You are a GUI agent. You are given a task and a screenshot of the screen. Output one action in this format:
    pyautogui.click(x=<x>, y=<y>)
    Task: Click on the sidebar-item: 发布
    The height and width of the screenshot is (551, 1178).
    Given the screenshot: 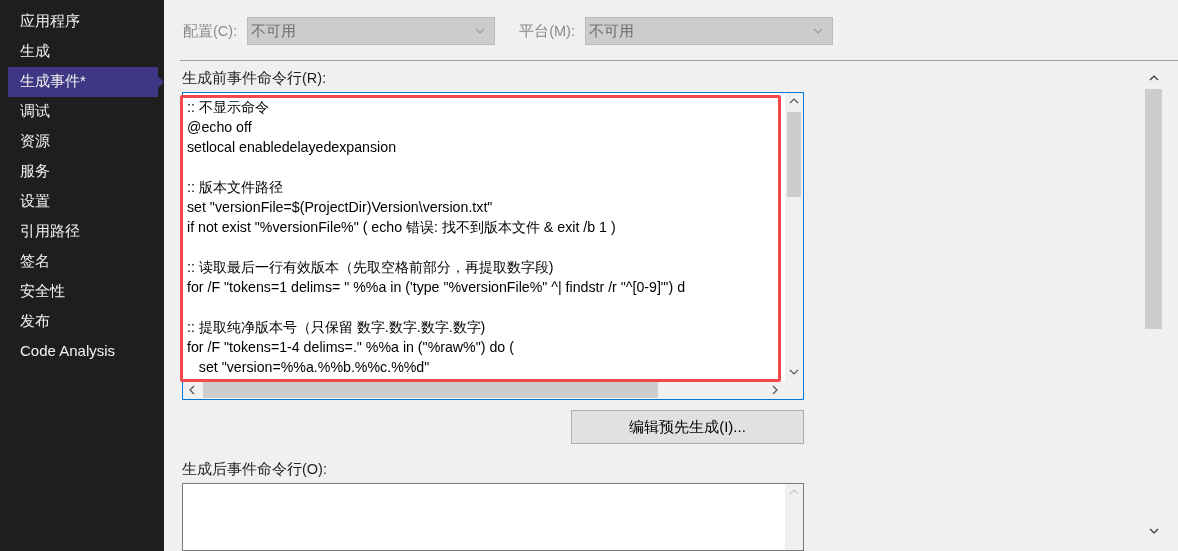 What is the action you would take?
    pyautogui.click(x=79, y=322)
    